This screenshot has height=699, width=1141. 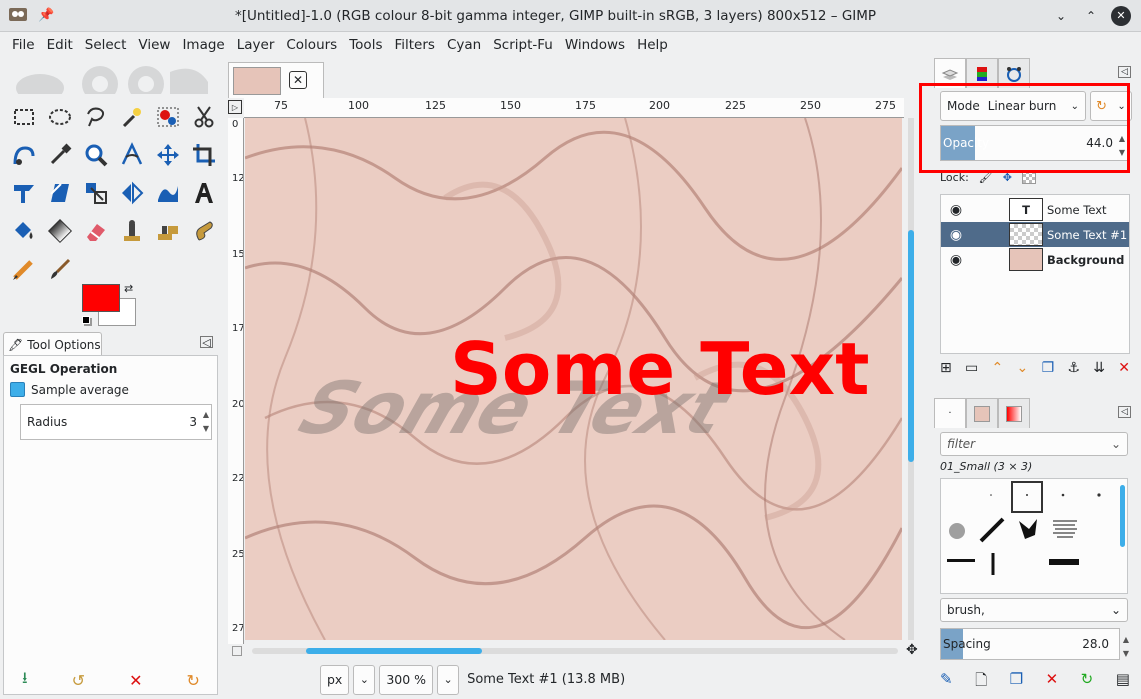 What do you see at coordinates (335, 679) in the screenshot?
I see `unit-selector: px` at bounding box center [335, 679].